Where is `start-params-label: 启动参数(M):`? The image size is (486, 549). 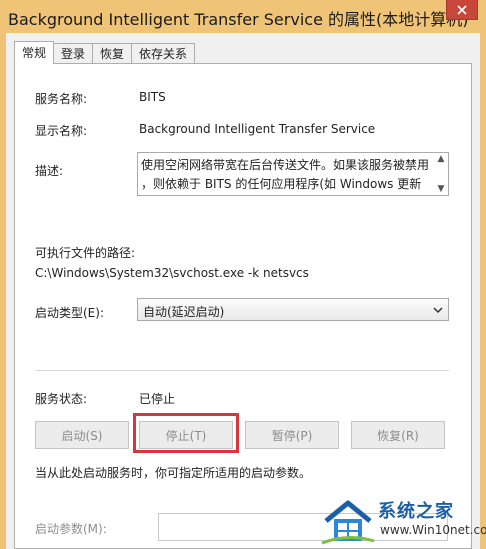 start-params-label: 启动参数(M): is located at coordinates (71, 529).